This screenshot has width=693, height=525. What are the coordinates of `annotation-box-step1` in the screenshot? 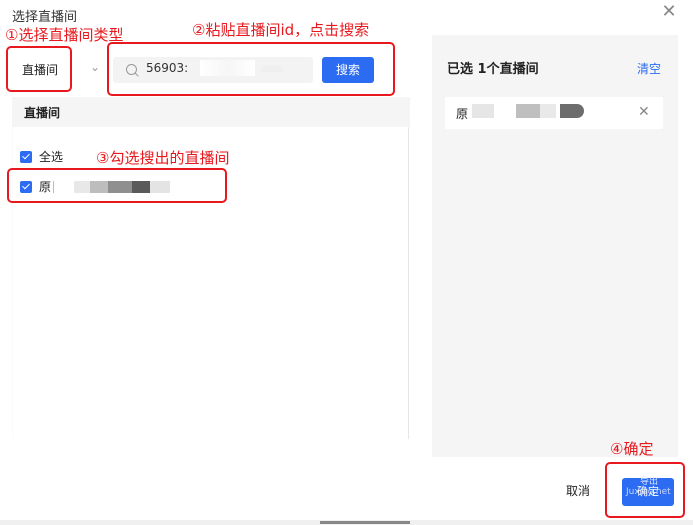 It's located at (39, 69).